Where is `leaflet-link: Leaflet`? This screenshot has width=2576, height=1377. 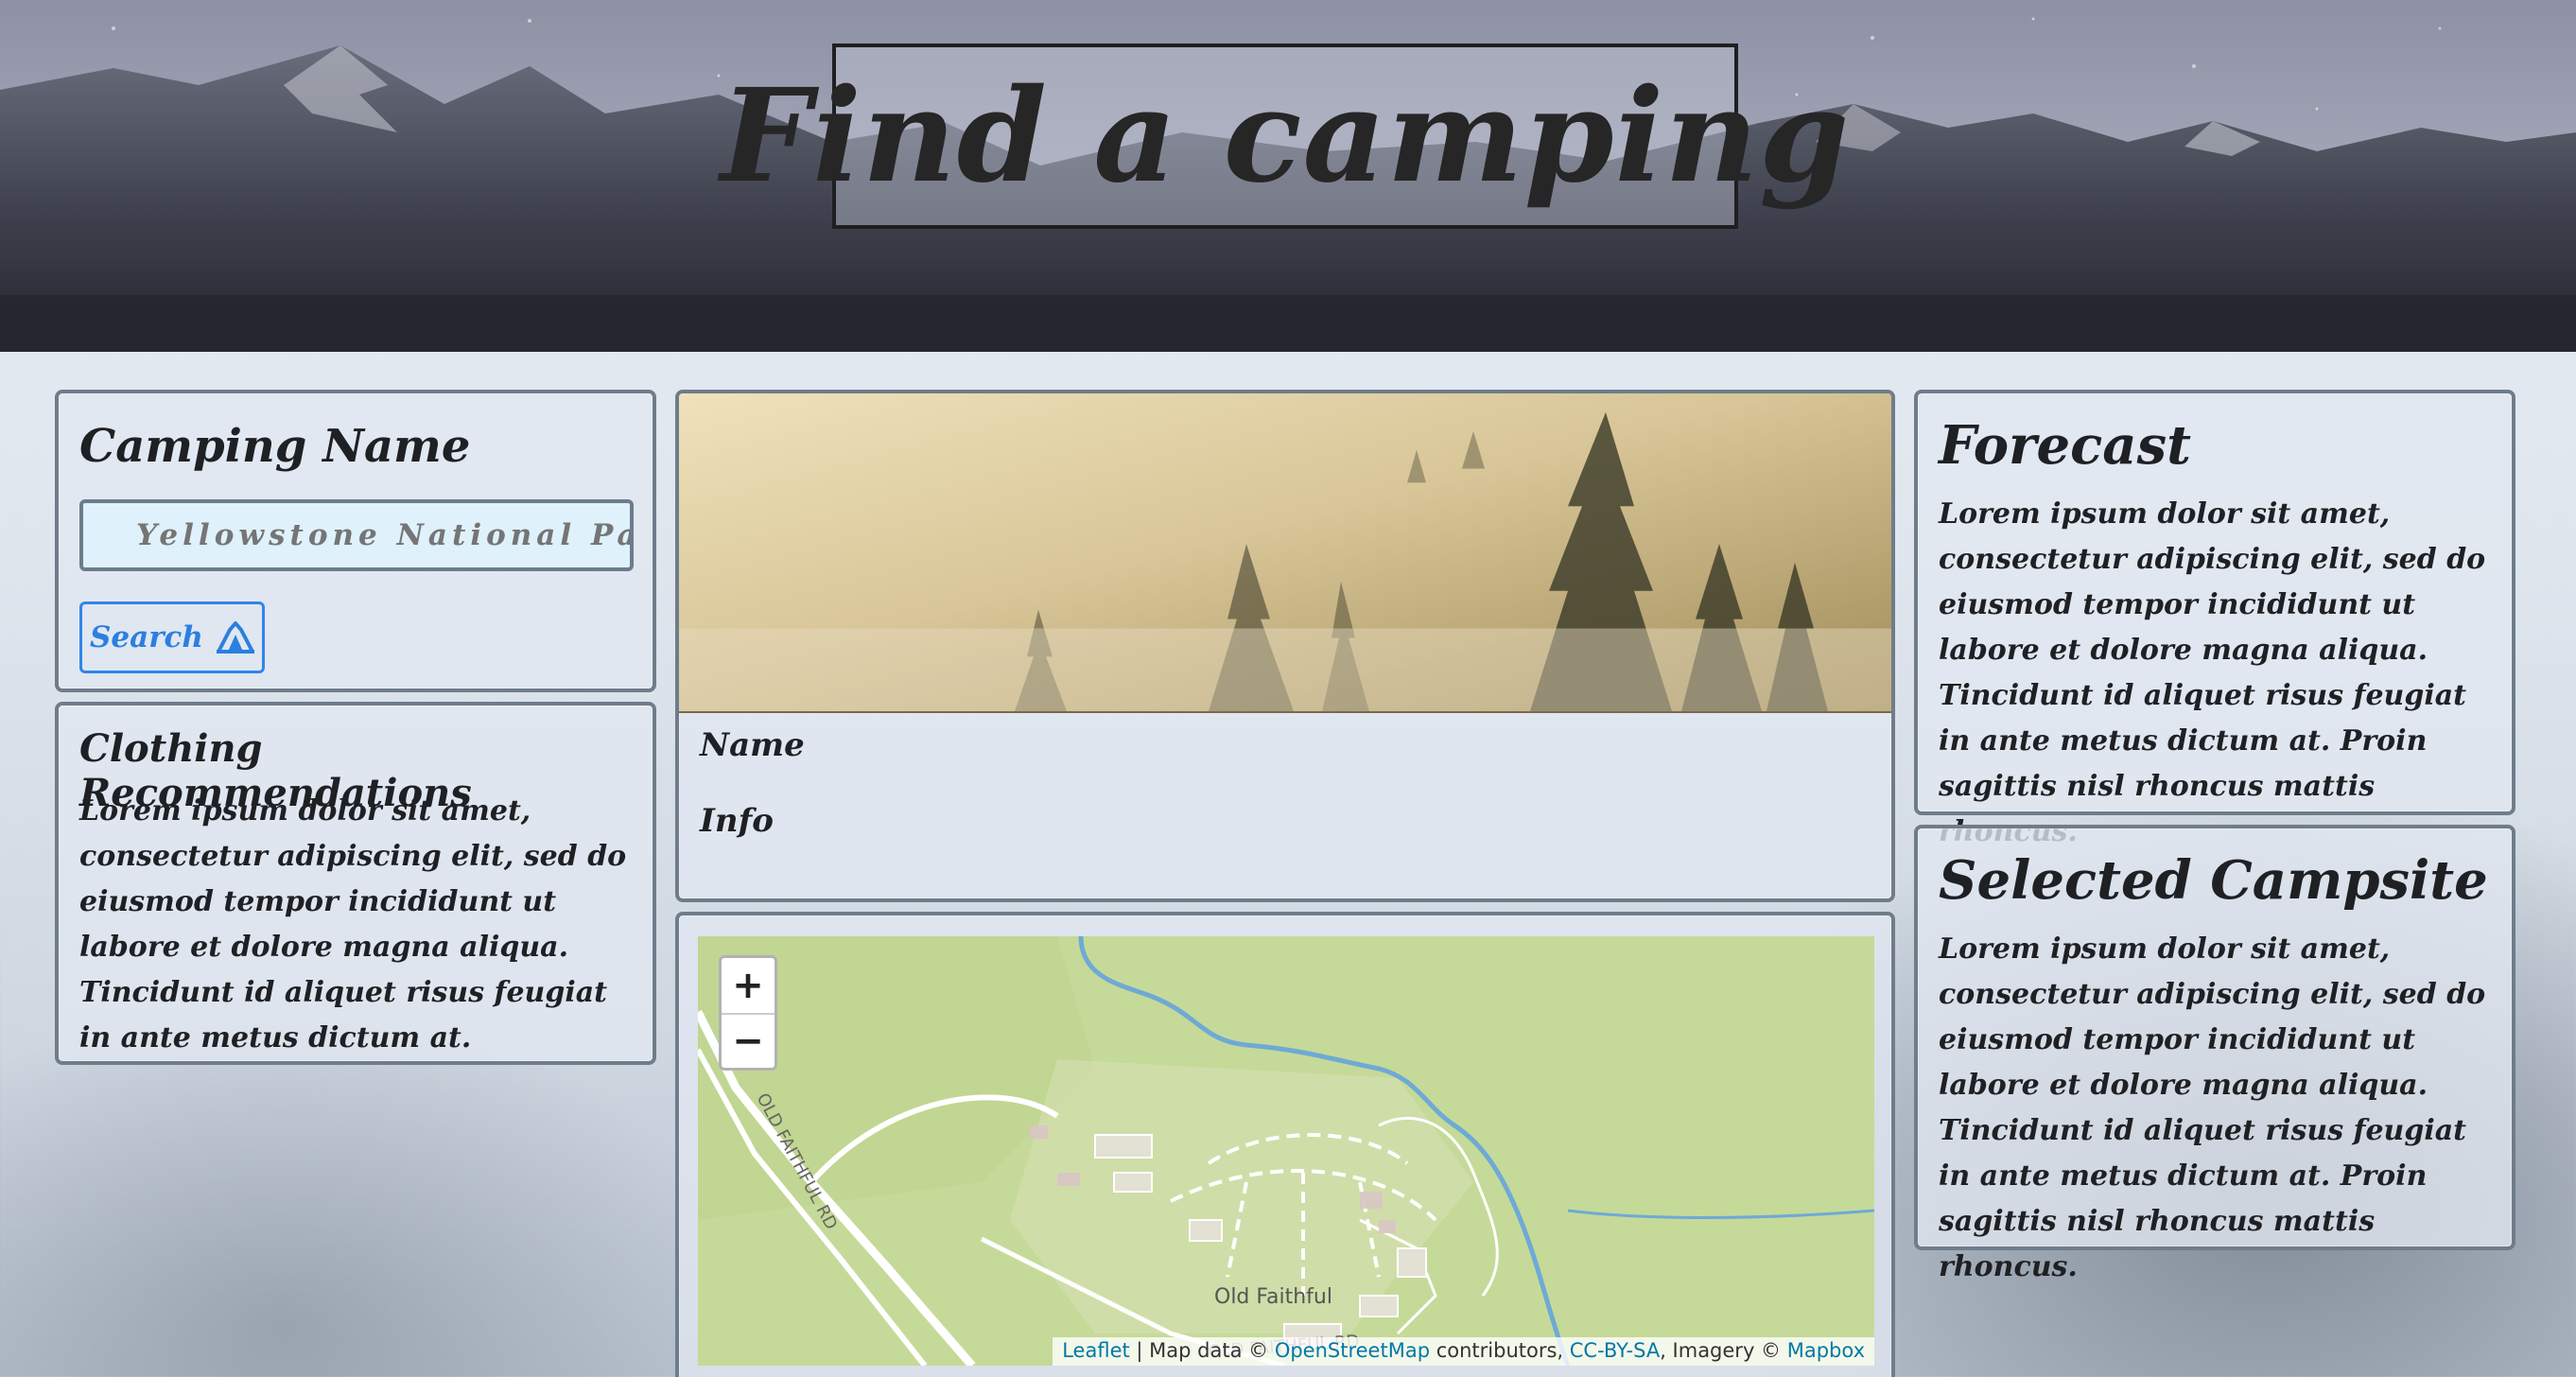 leaflet-link: Leaflet is located at coordinates (1096, 1350).